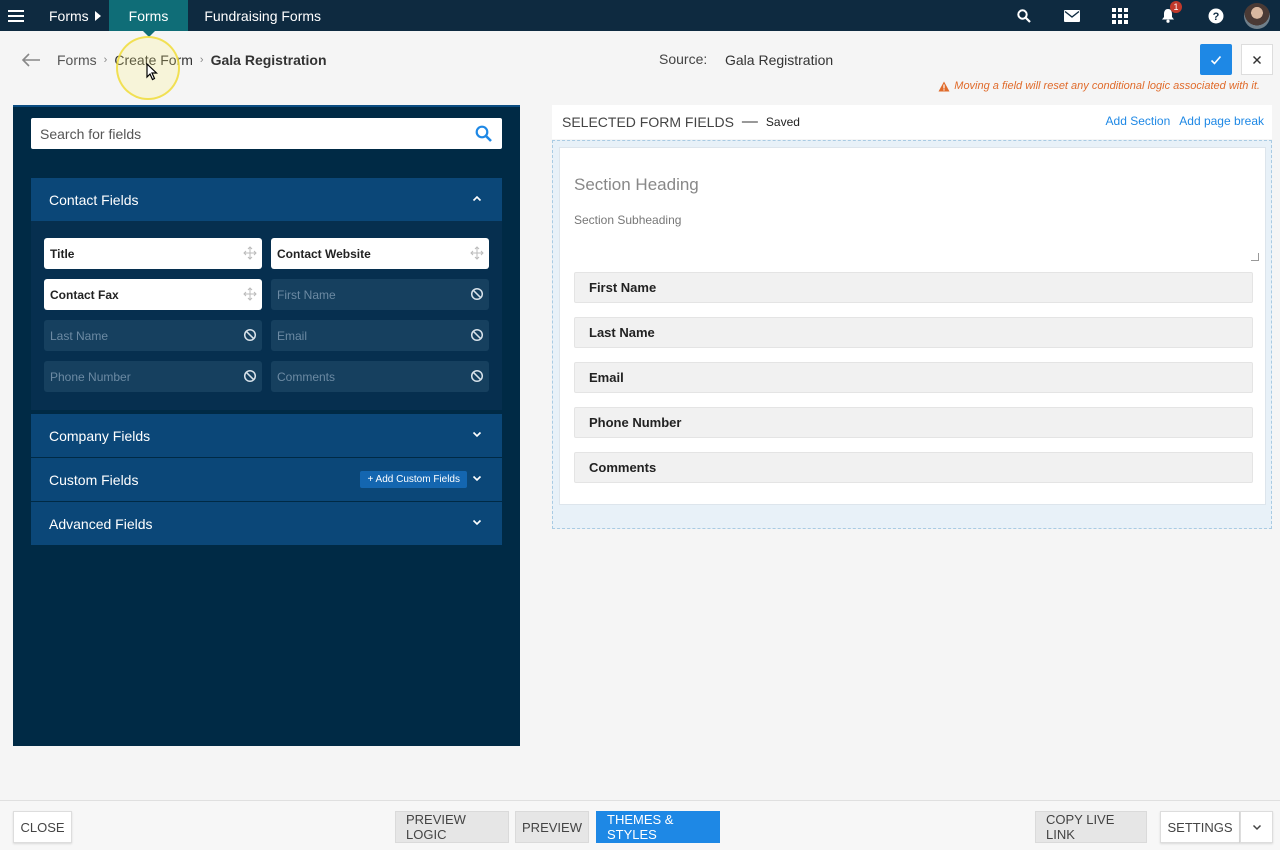  Describe the element at coordinates (452, 827) in the screenshot. I see `preview-logic-button: PREVIEW LOGIC` at that location.